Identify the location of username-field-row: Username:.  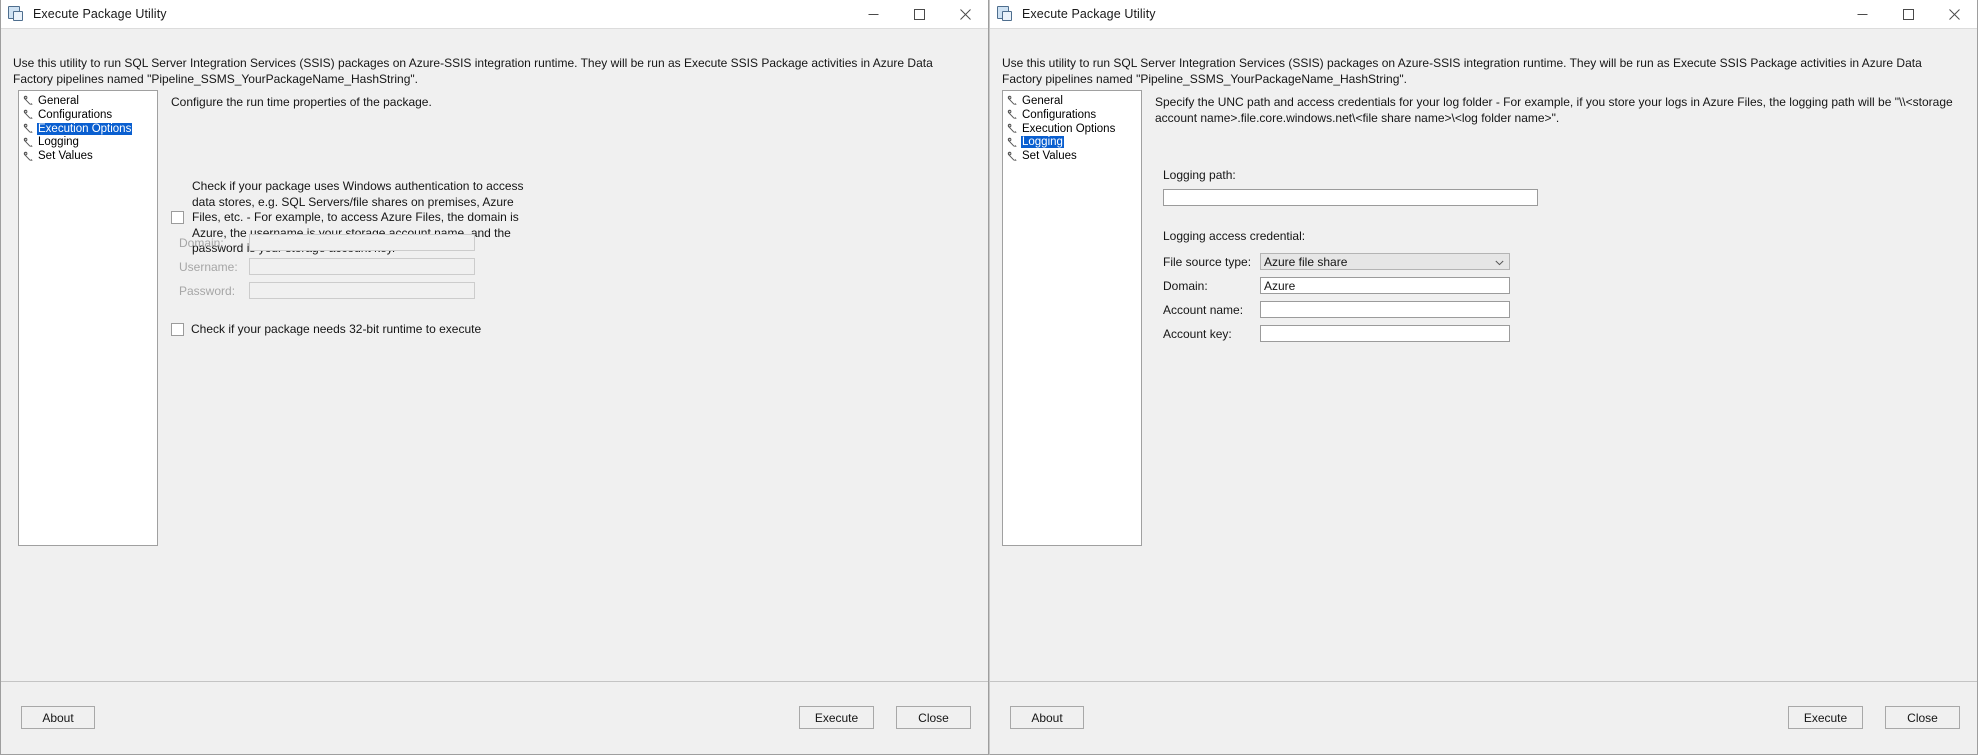
(327, 266).